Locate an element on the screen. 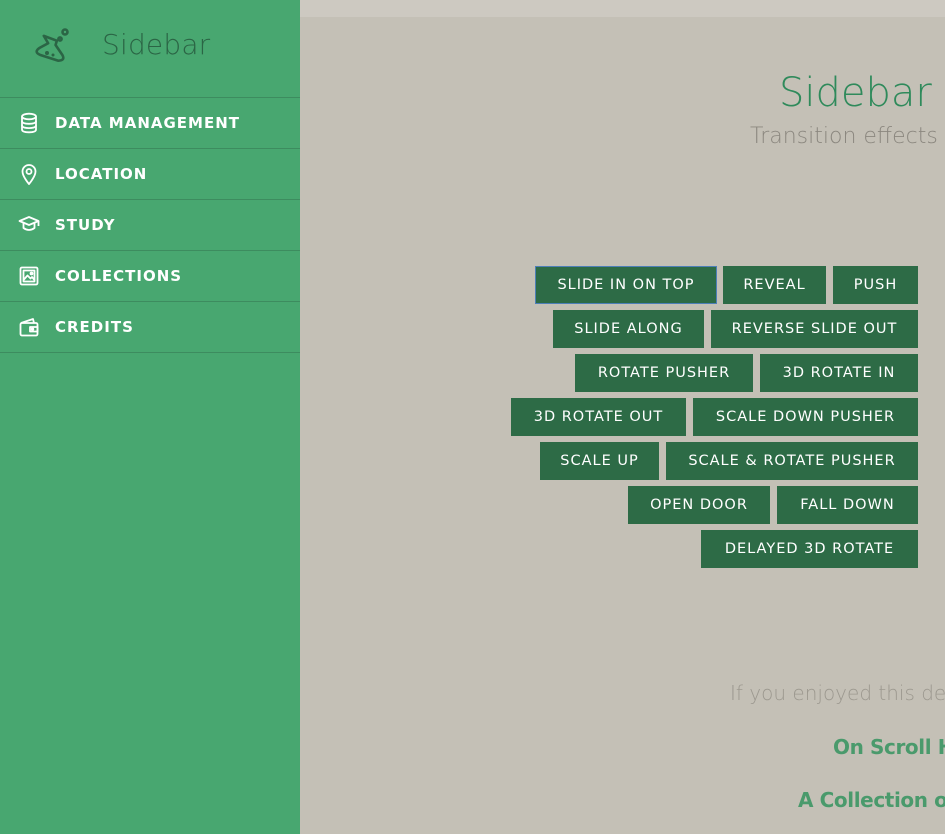 This screenshot has height=834, width=945. database-icon is located at coordinates (29, 123).